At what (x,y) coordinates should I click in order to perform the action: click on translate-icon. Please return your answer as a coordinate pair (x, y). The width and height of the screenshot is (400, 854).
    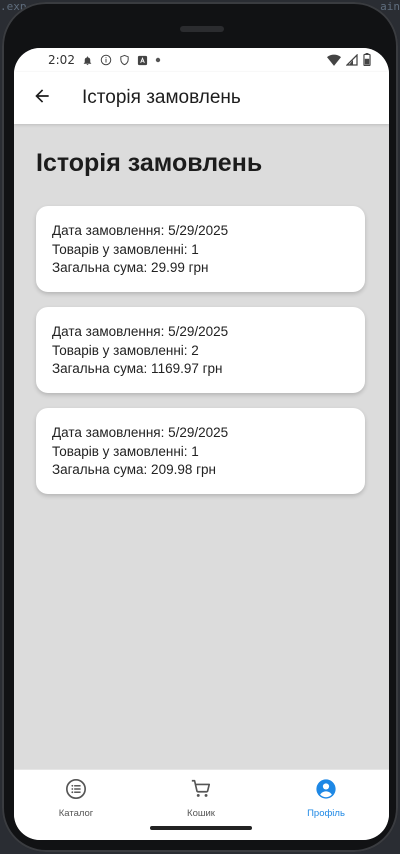
    Looking at the image, I should click on (142, 60).